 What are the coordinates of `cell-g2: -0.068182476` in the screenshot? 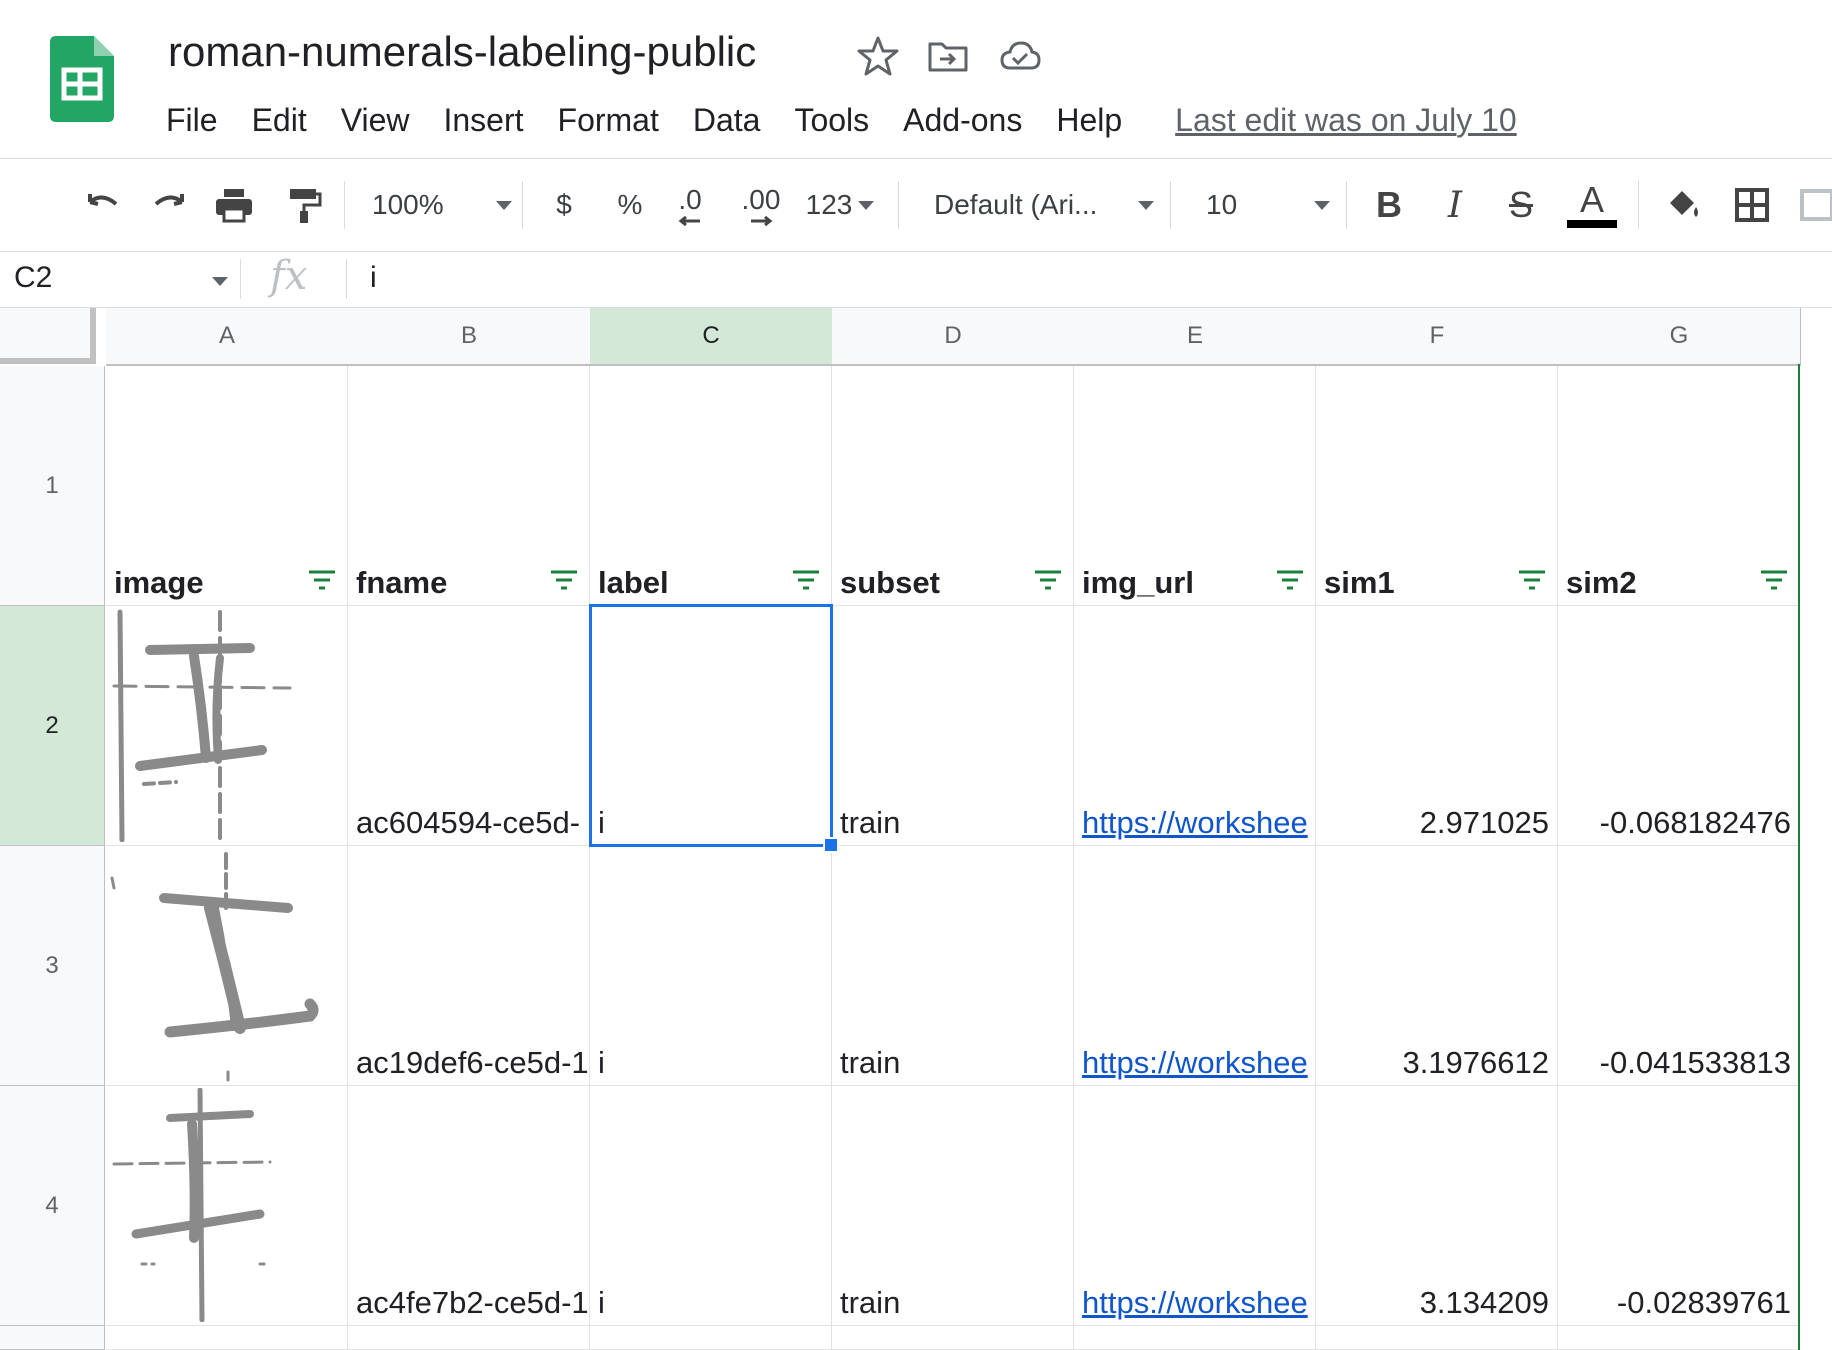 It's located at (1679, 726).